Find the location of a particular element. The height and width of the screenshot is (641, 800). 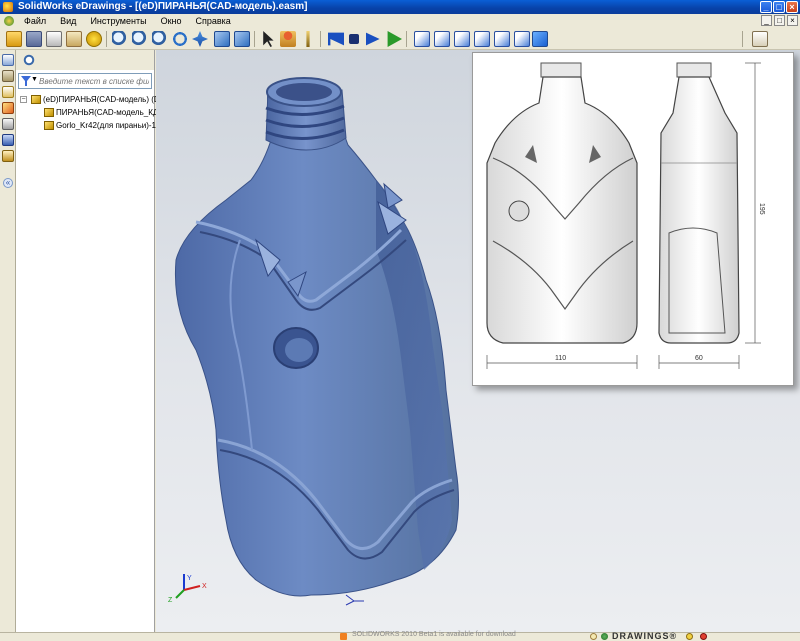

dimension-depth: 60 is located at coordinates (699, 358).